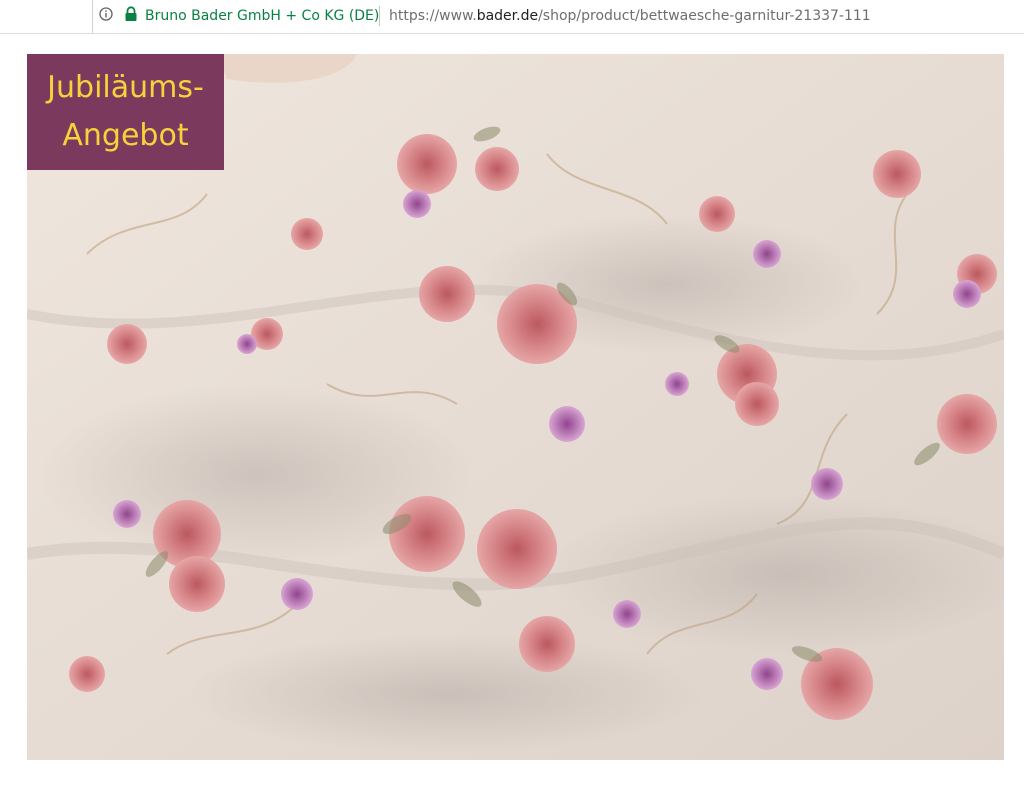 The width and height of the screenshot is (1024, 788). I want to click on url-host: bader.de, so click(507, 16).